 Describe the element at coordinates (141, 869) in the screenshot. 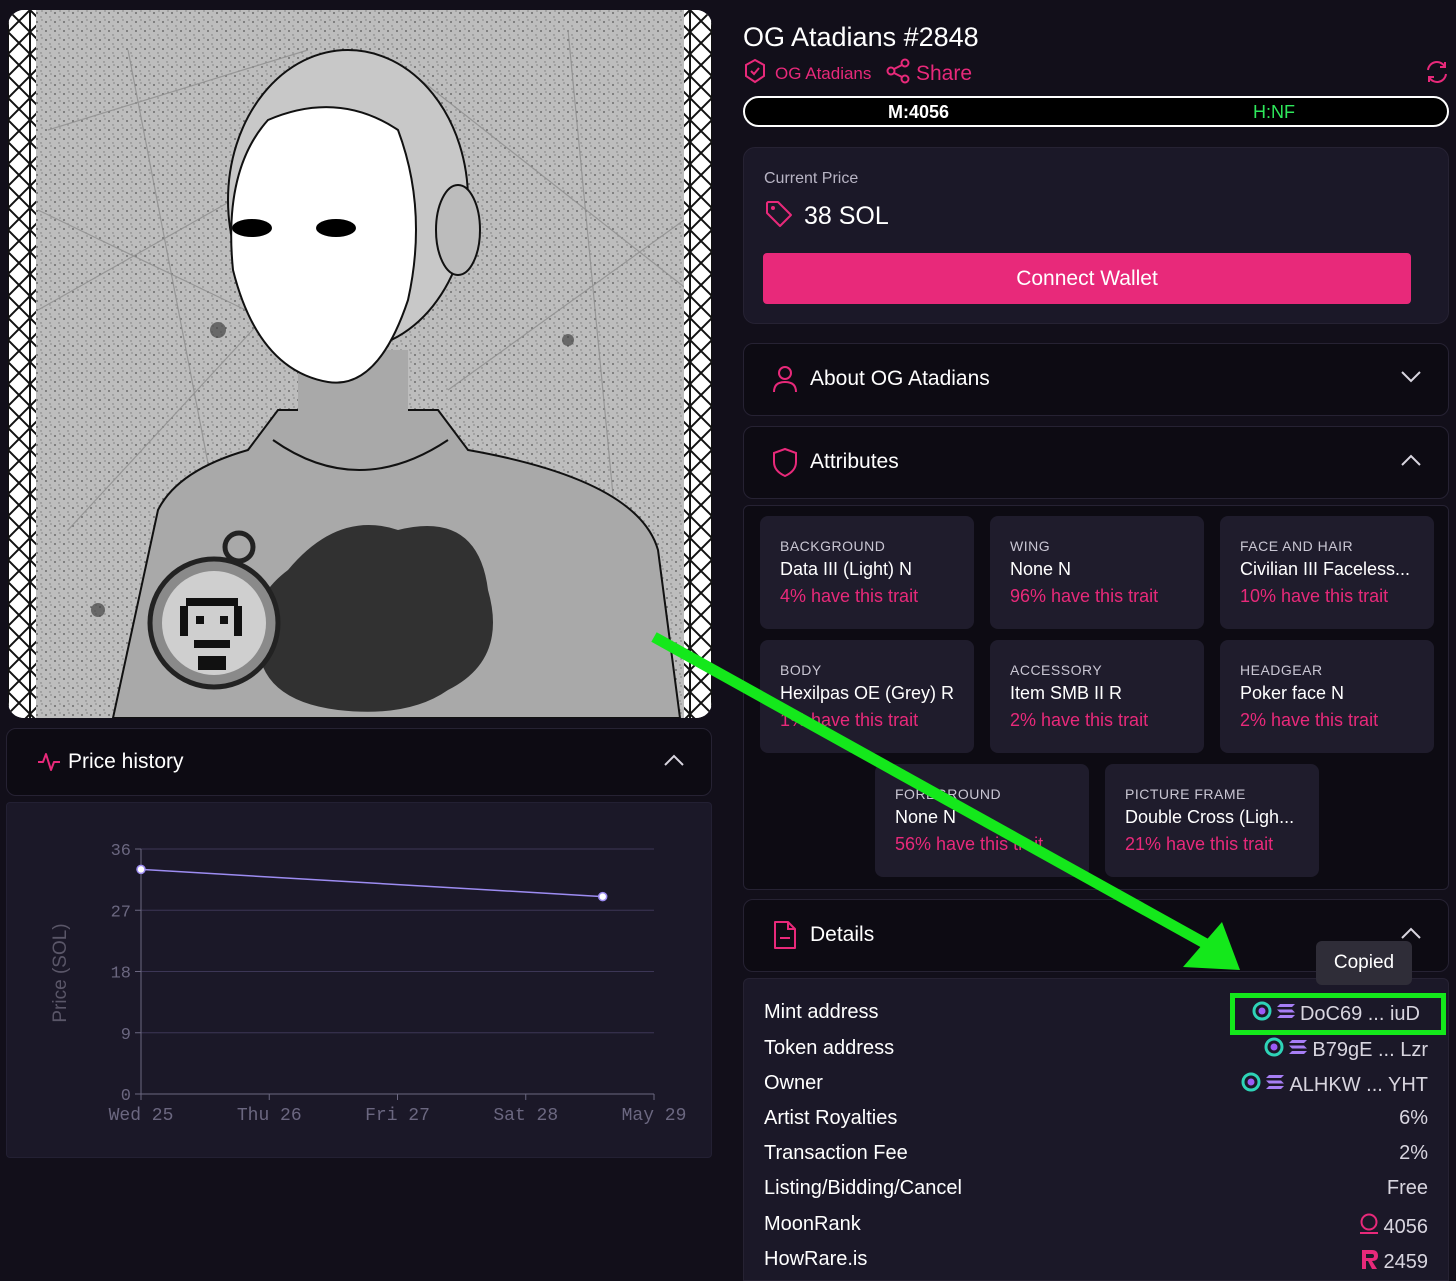

I see `price-point` at that location.